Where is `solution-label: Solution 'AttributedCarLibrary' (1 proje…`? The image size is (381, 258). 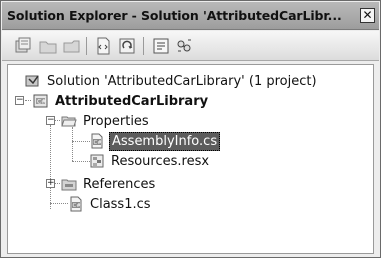
solution-label: Solution 'AttributedCarLibrary' (1 proje… is located at coordinates (182, 81).